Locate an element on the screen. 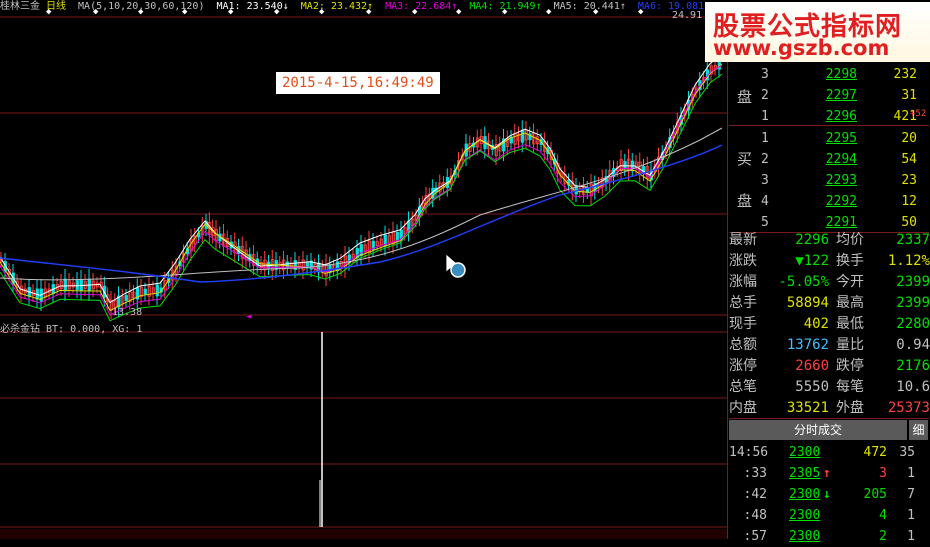 This screenshot has width=930, height=547. tick-price: 2305 is located at coordinates (805, 473).